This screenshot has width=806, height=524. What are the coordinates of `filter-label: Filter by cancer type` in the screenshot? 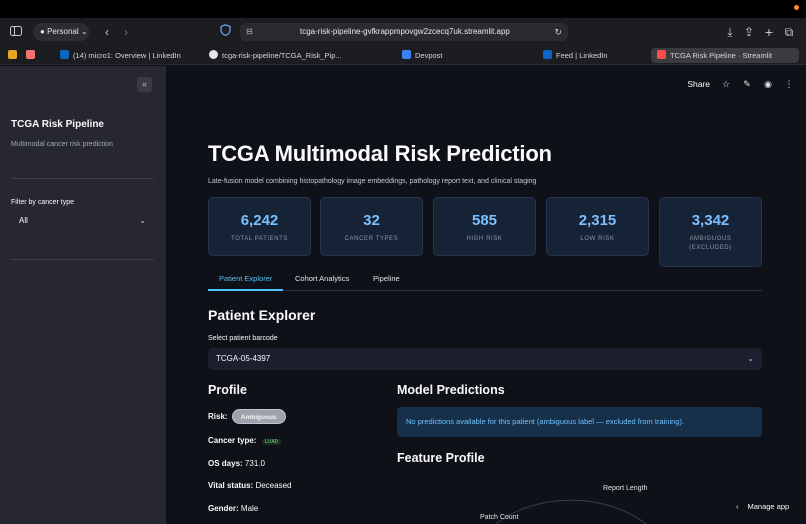 It's located at (43, 202).